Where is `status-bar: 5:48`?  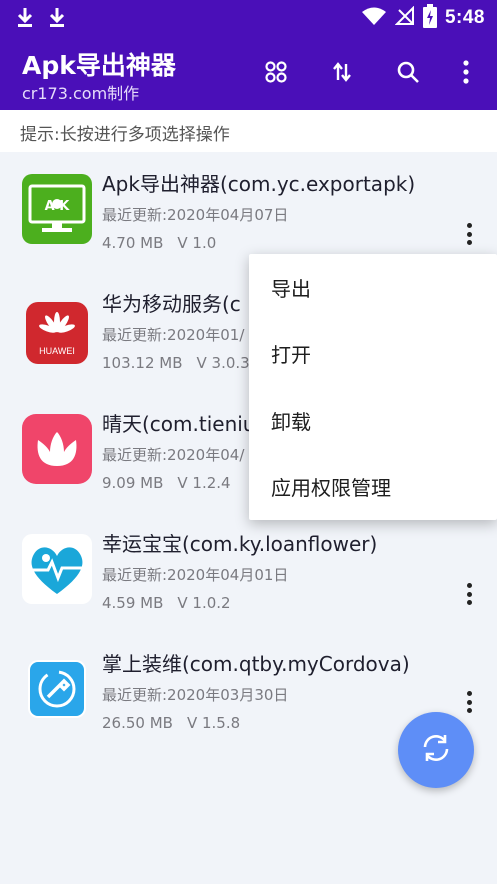 status-bar: 5:48 is located at coordinates (248, 18).